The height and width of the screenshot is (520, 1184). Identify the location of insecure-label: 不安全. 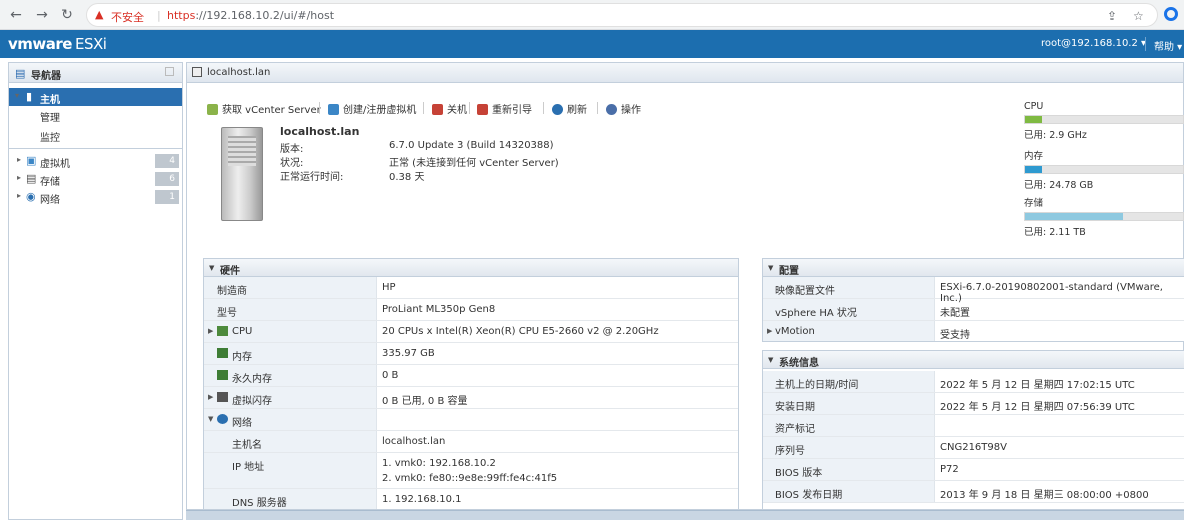
(127, 17).